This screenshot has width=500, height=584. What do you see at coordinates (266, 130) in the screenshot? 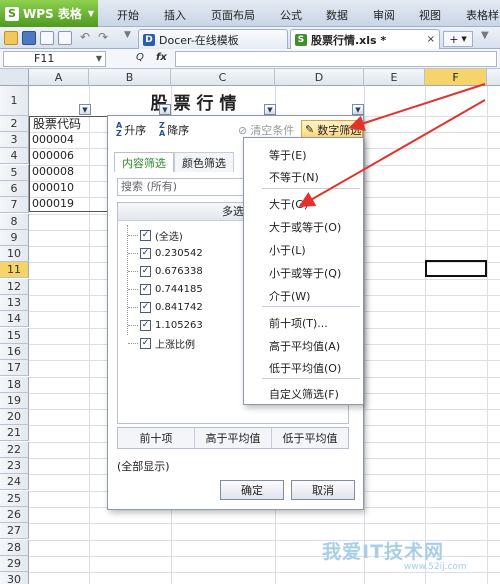
I see `clear-conditions-button: ⊘ 清空条件` at bounding box center [266, 130].